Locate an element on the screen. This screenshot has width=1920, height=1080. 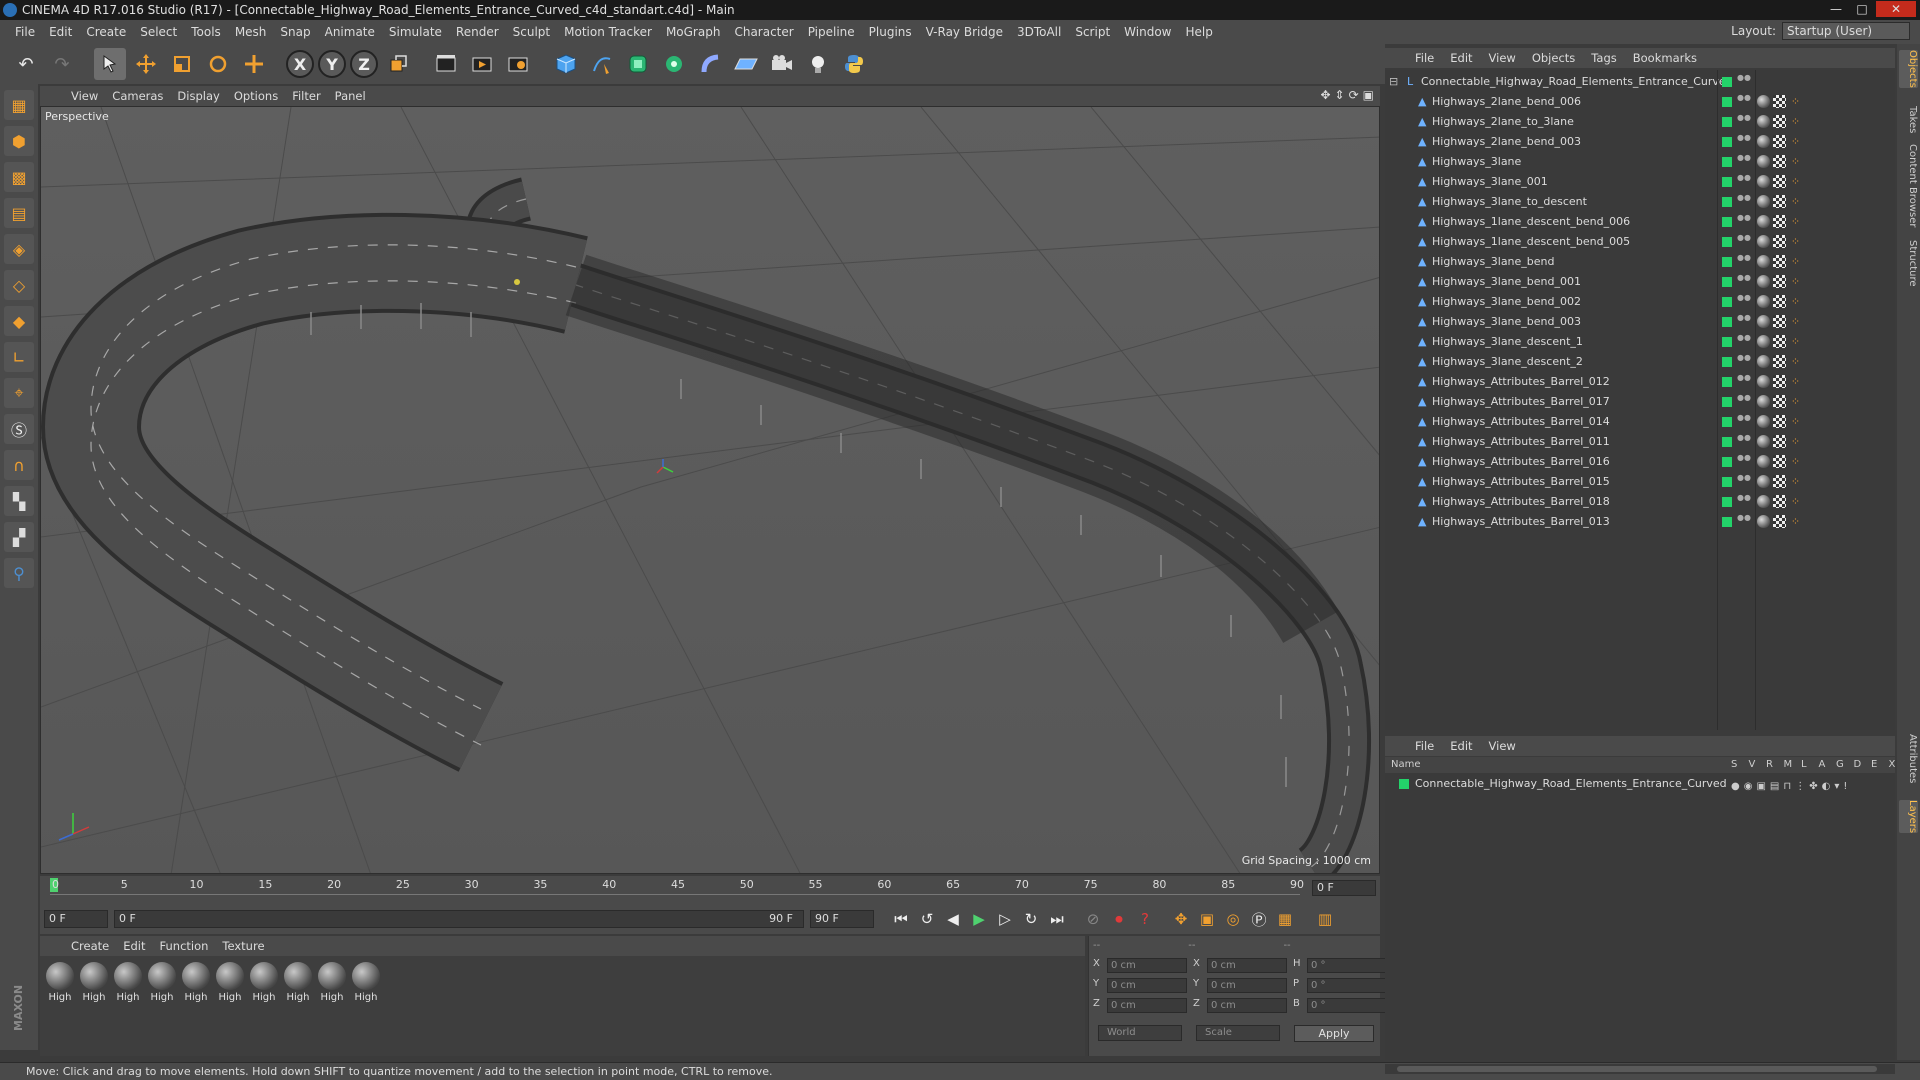
object-name: Highways_Attributes_Barrel_015 is located at coordinates (1521, 482).